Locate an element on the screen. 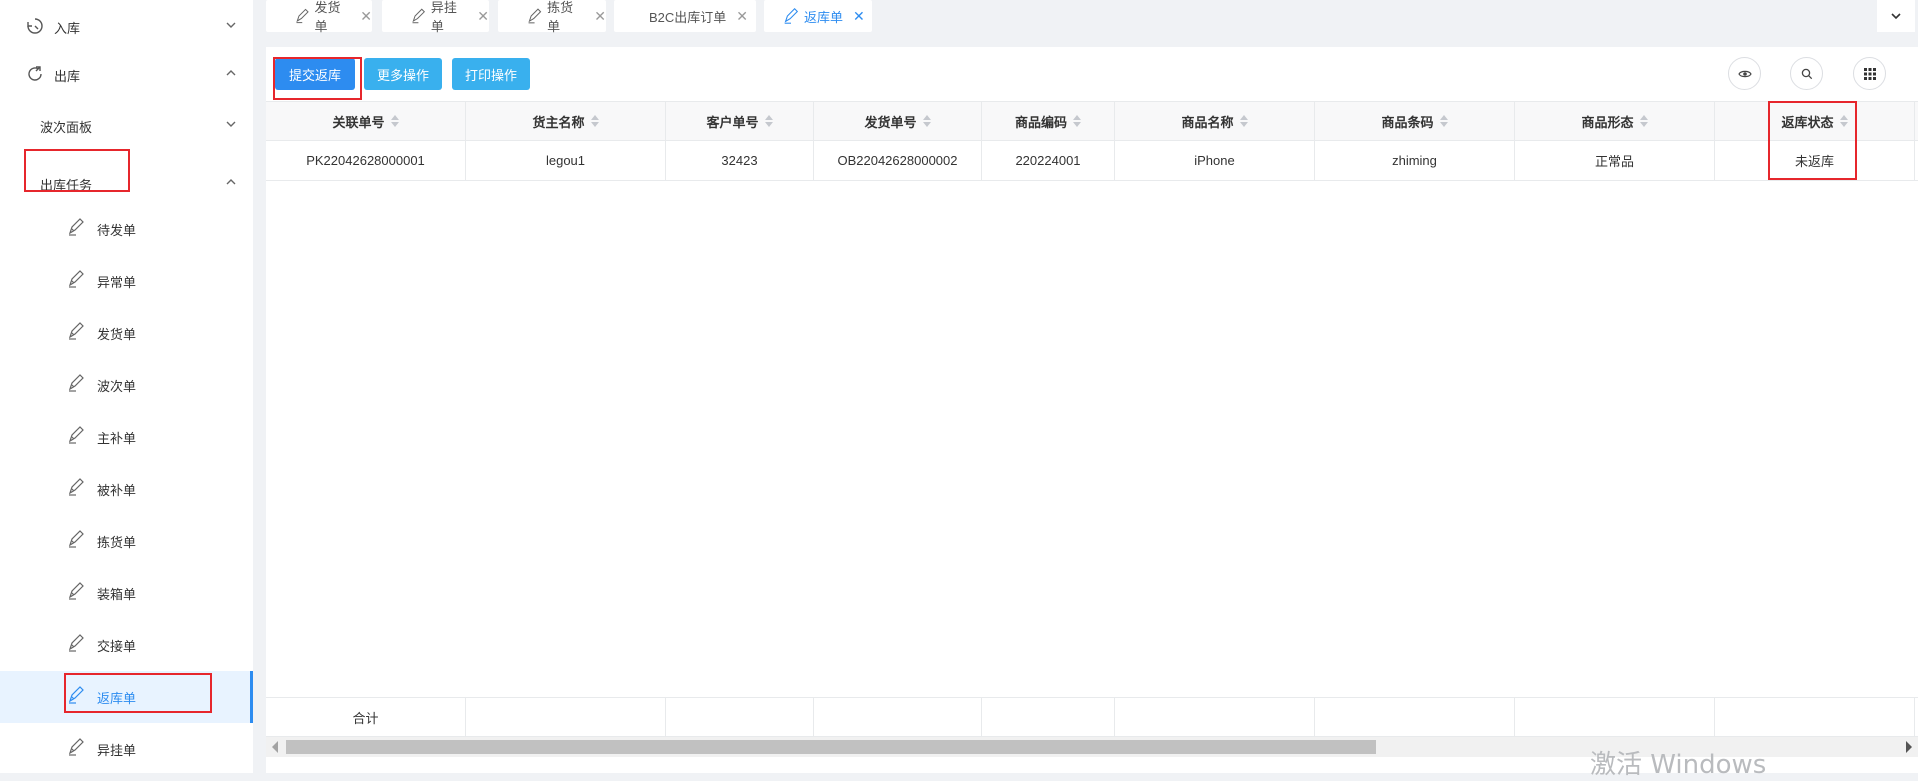 This screenshot has width=1918, height=781. tab-shipping: 发货单 ✕ is located at coordinates (319, 17).